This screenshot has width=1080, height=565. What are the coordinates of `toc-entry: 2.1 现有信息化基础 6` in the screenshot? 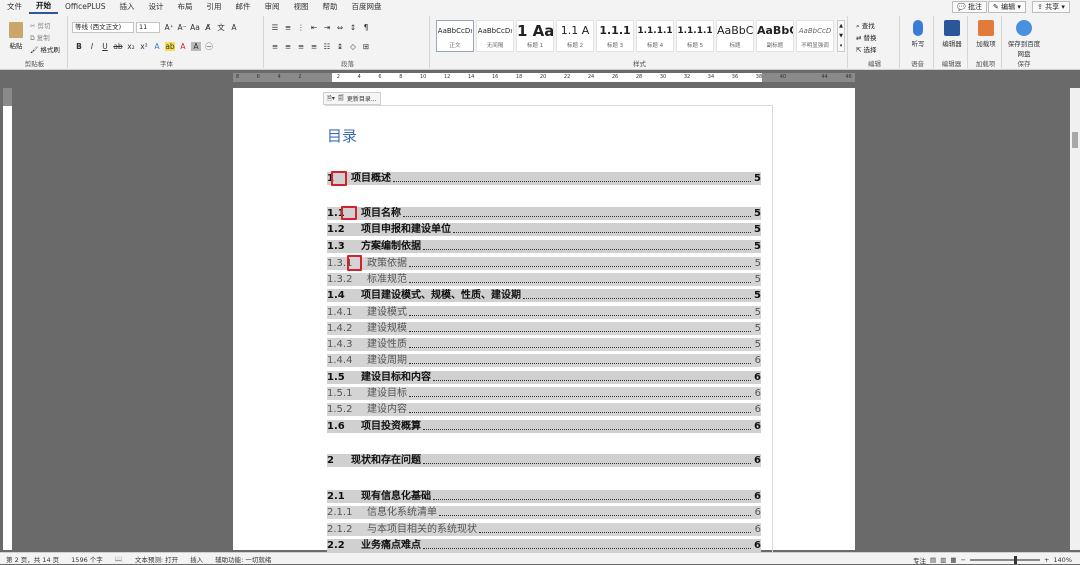 It's located at (544, 496).